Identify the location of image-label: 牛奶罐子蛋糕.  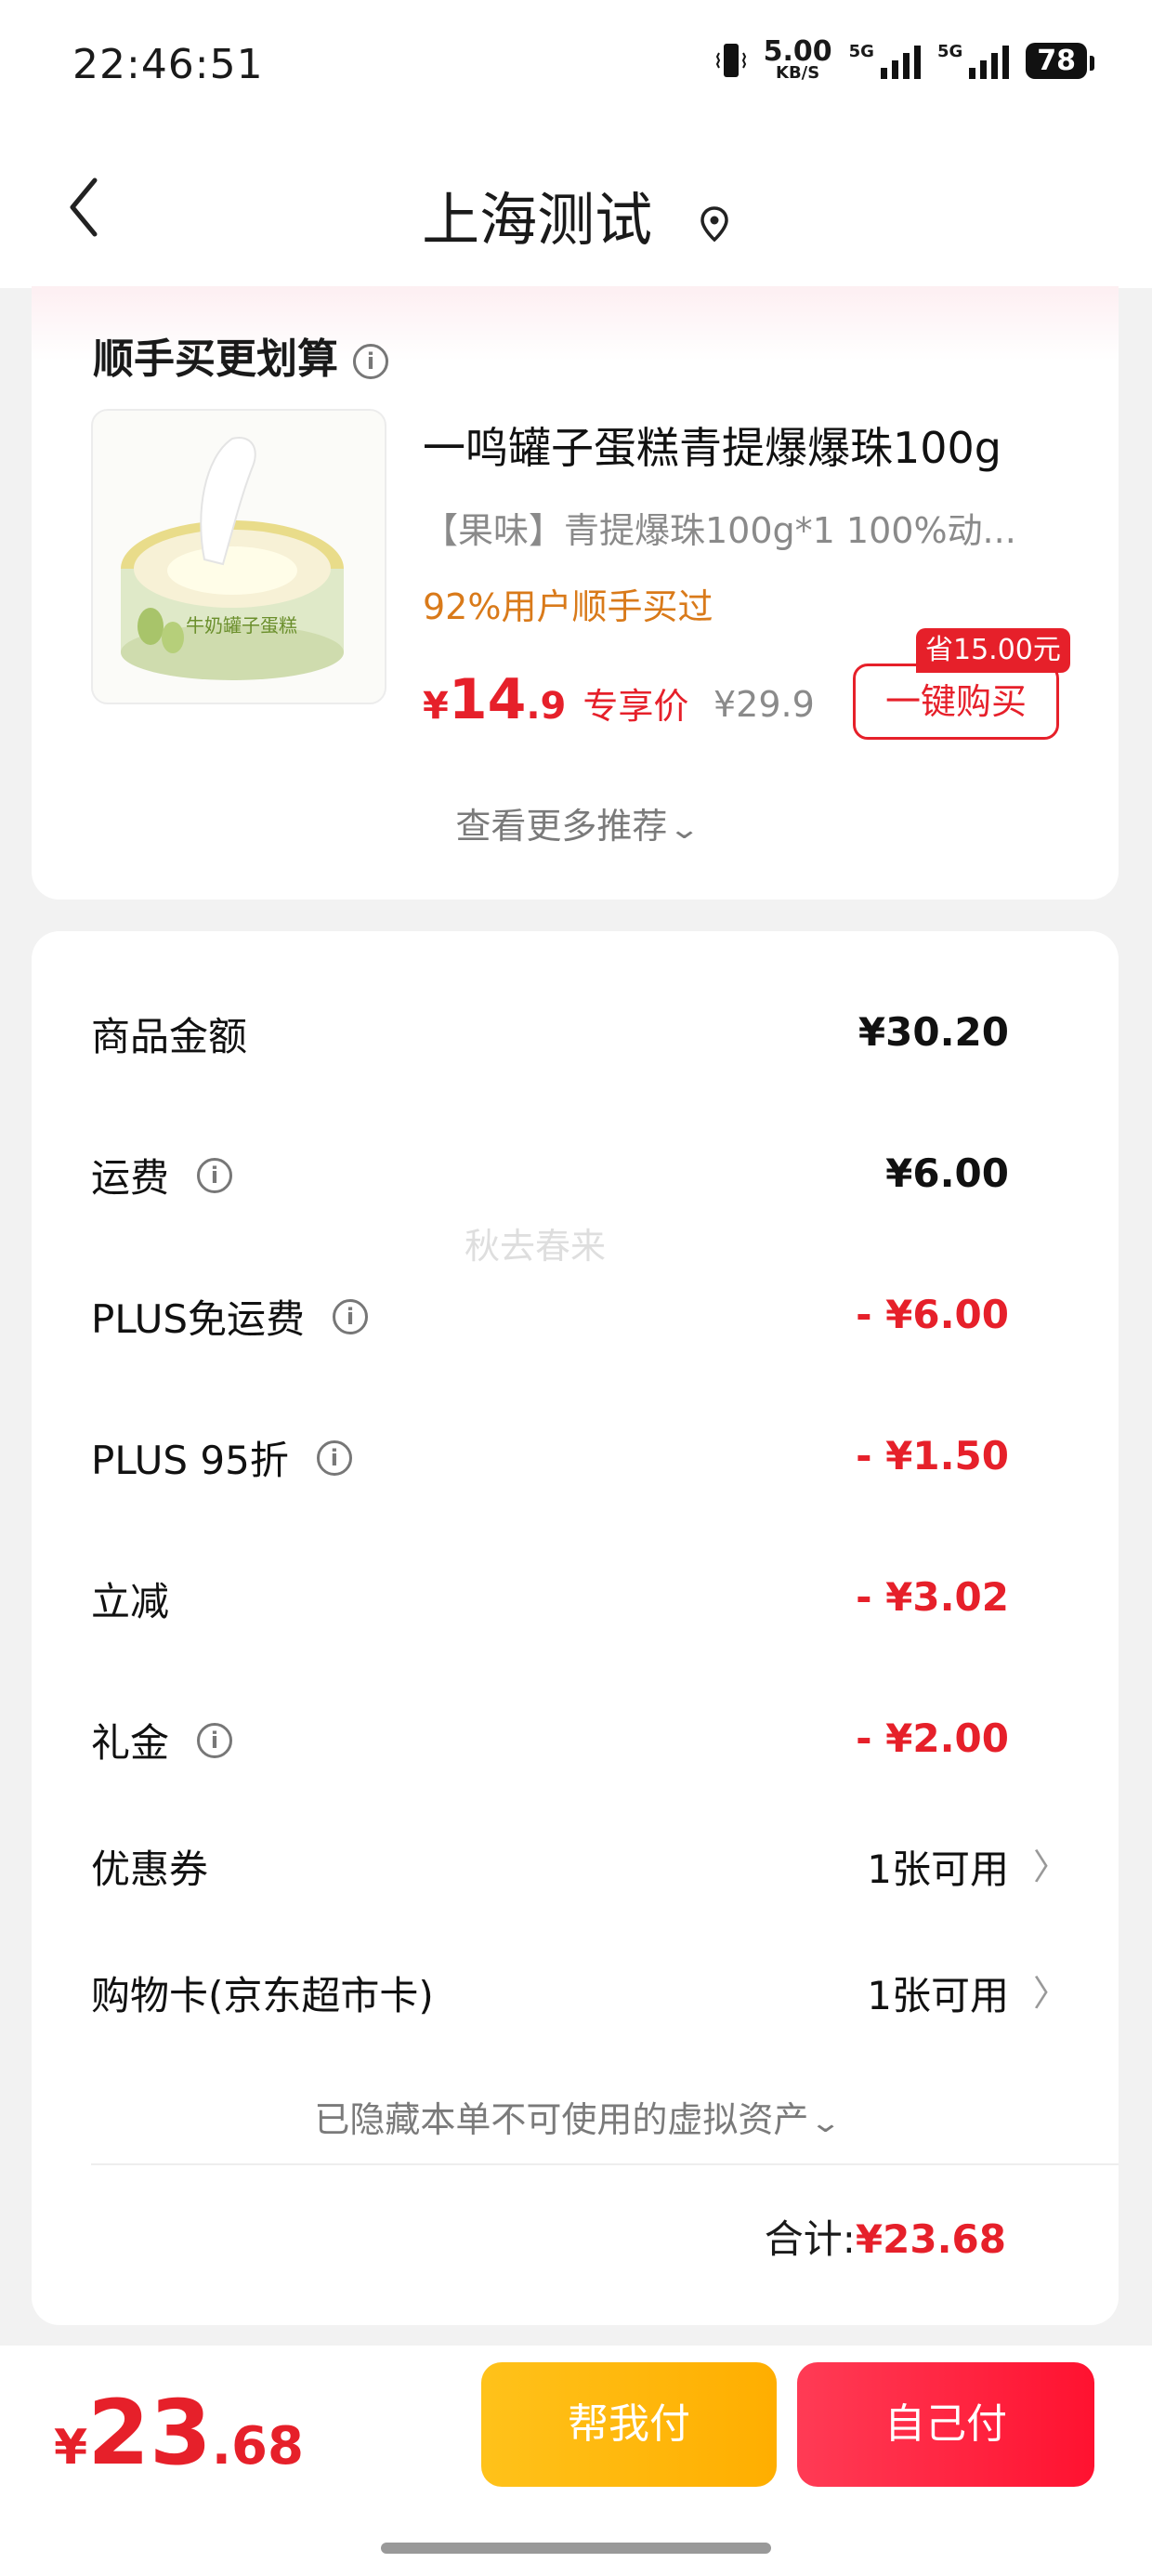
(241, 625).